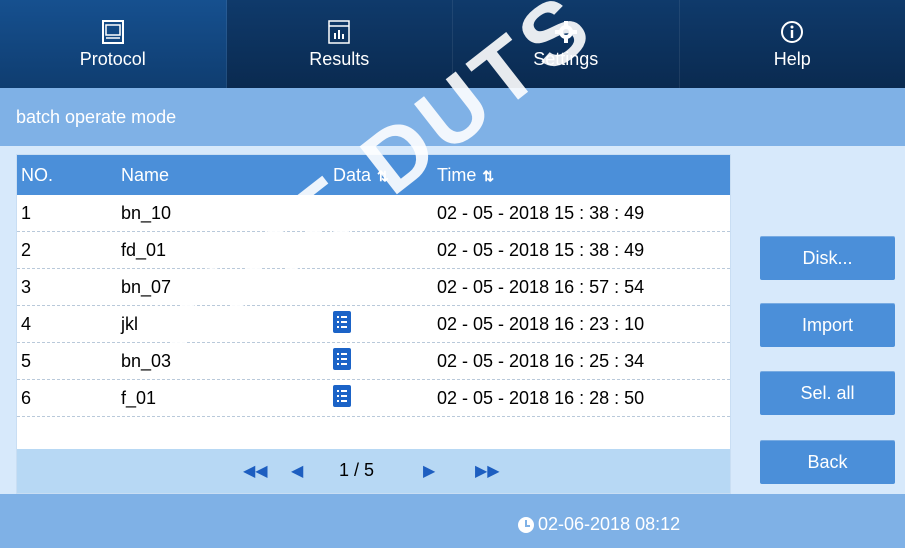 The height and width of the screenshot is (548, 905). I want to click on mode-title: batch operate mode, so click(96, 116).